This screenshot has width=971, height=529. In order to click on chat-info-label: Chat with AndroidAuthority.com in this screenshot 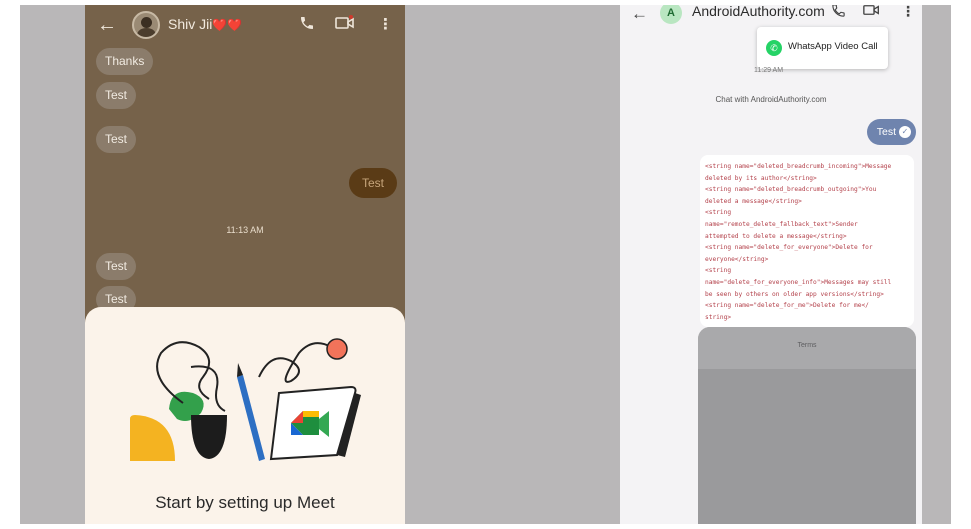, I will do `click(771, 99)`.